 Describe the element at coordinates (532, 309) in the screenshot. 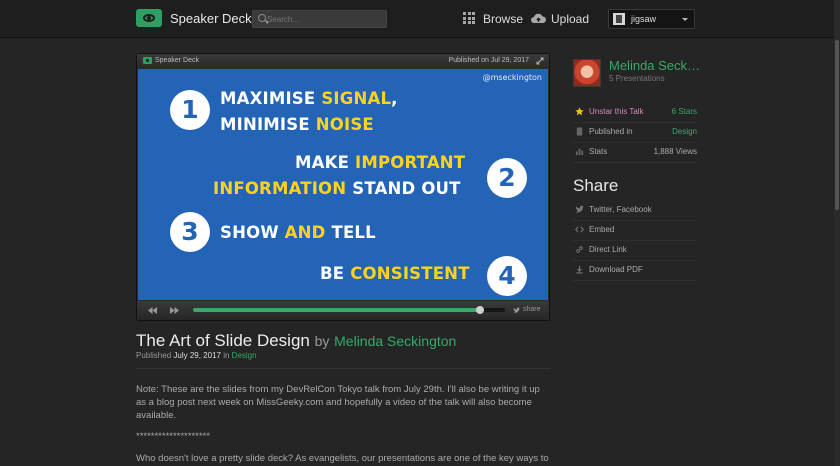

I see `share-link: share` at that location.